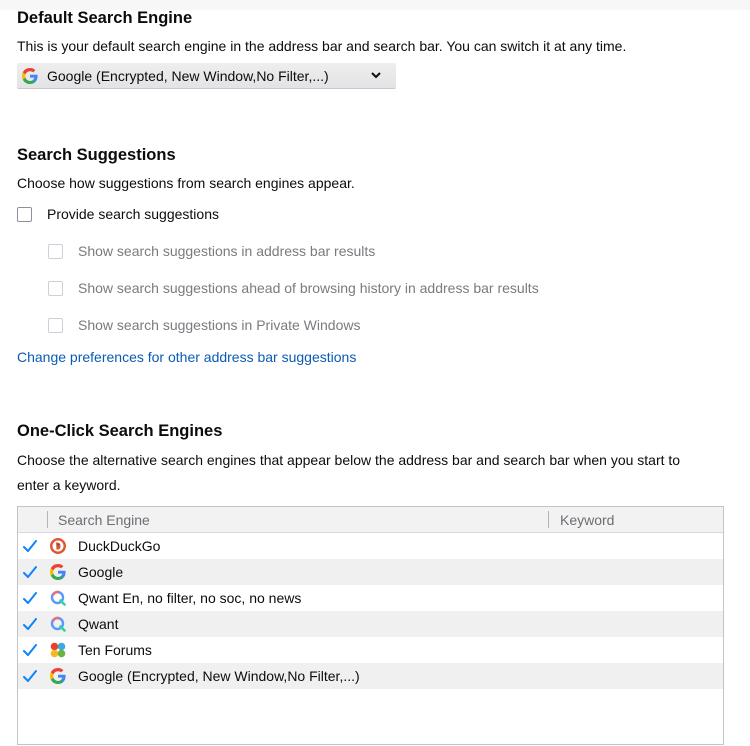 The height and width of the screenshot is (746, 750). What do you see at coordinates (98, 624) in the screenshot?
I see `engine-name: Qwant` at bounding box center [98, 624].